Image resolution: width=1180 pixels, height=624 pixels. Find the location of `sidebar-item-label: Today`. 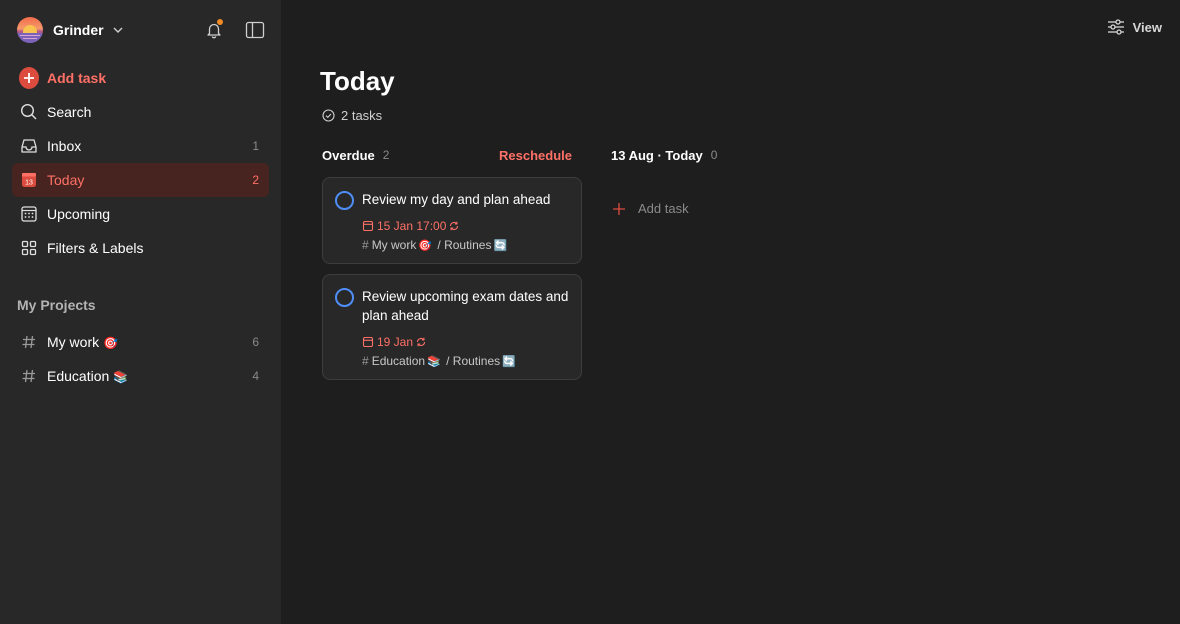

sidebar-item-label: Today is located at coordinates (66, 180).